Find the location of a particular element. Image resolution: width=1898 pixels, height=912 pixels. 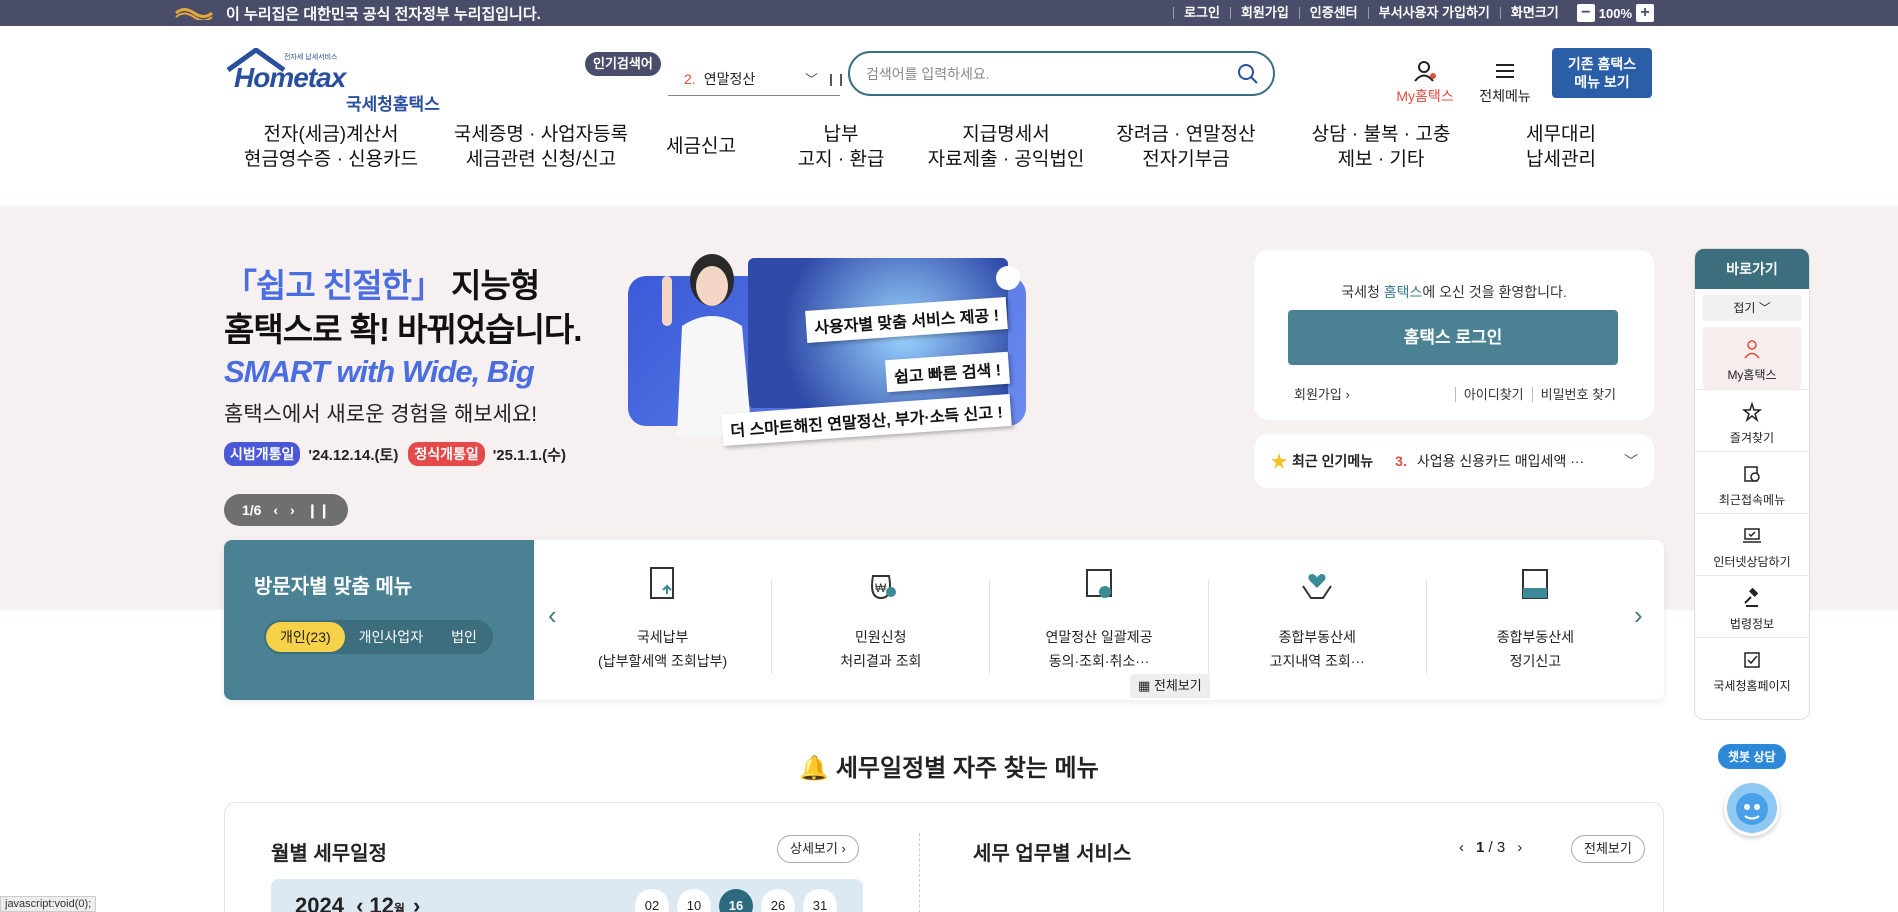

gavel-icon is located at coordinates (1751, 597).